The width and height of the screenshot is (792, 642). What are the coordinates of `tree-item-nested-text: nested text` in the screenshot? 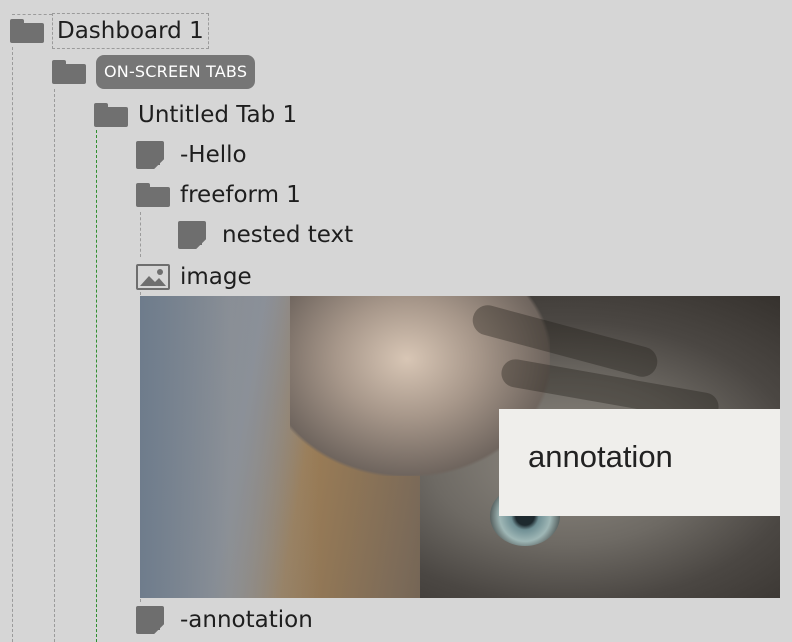 It's located at (267, 235).